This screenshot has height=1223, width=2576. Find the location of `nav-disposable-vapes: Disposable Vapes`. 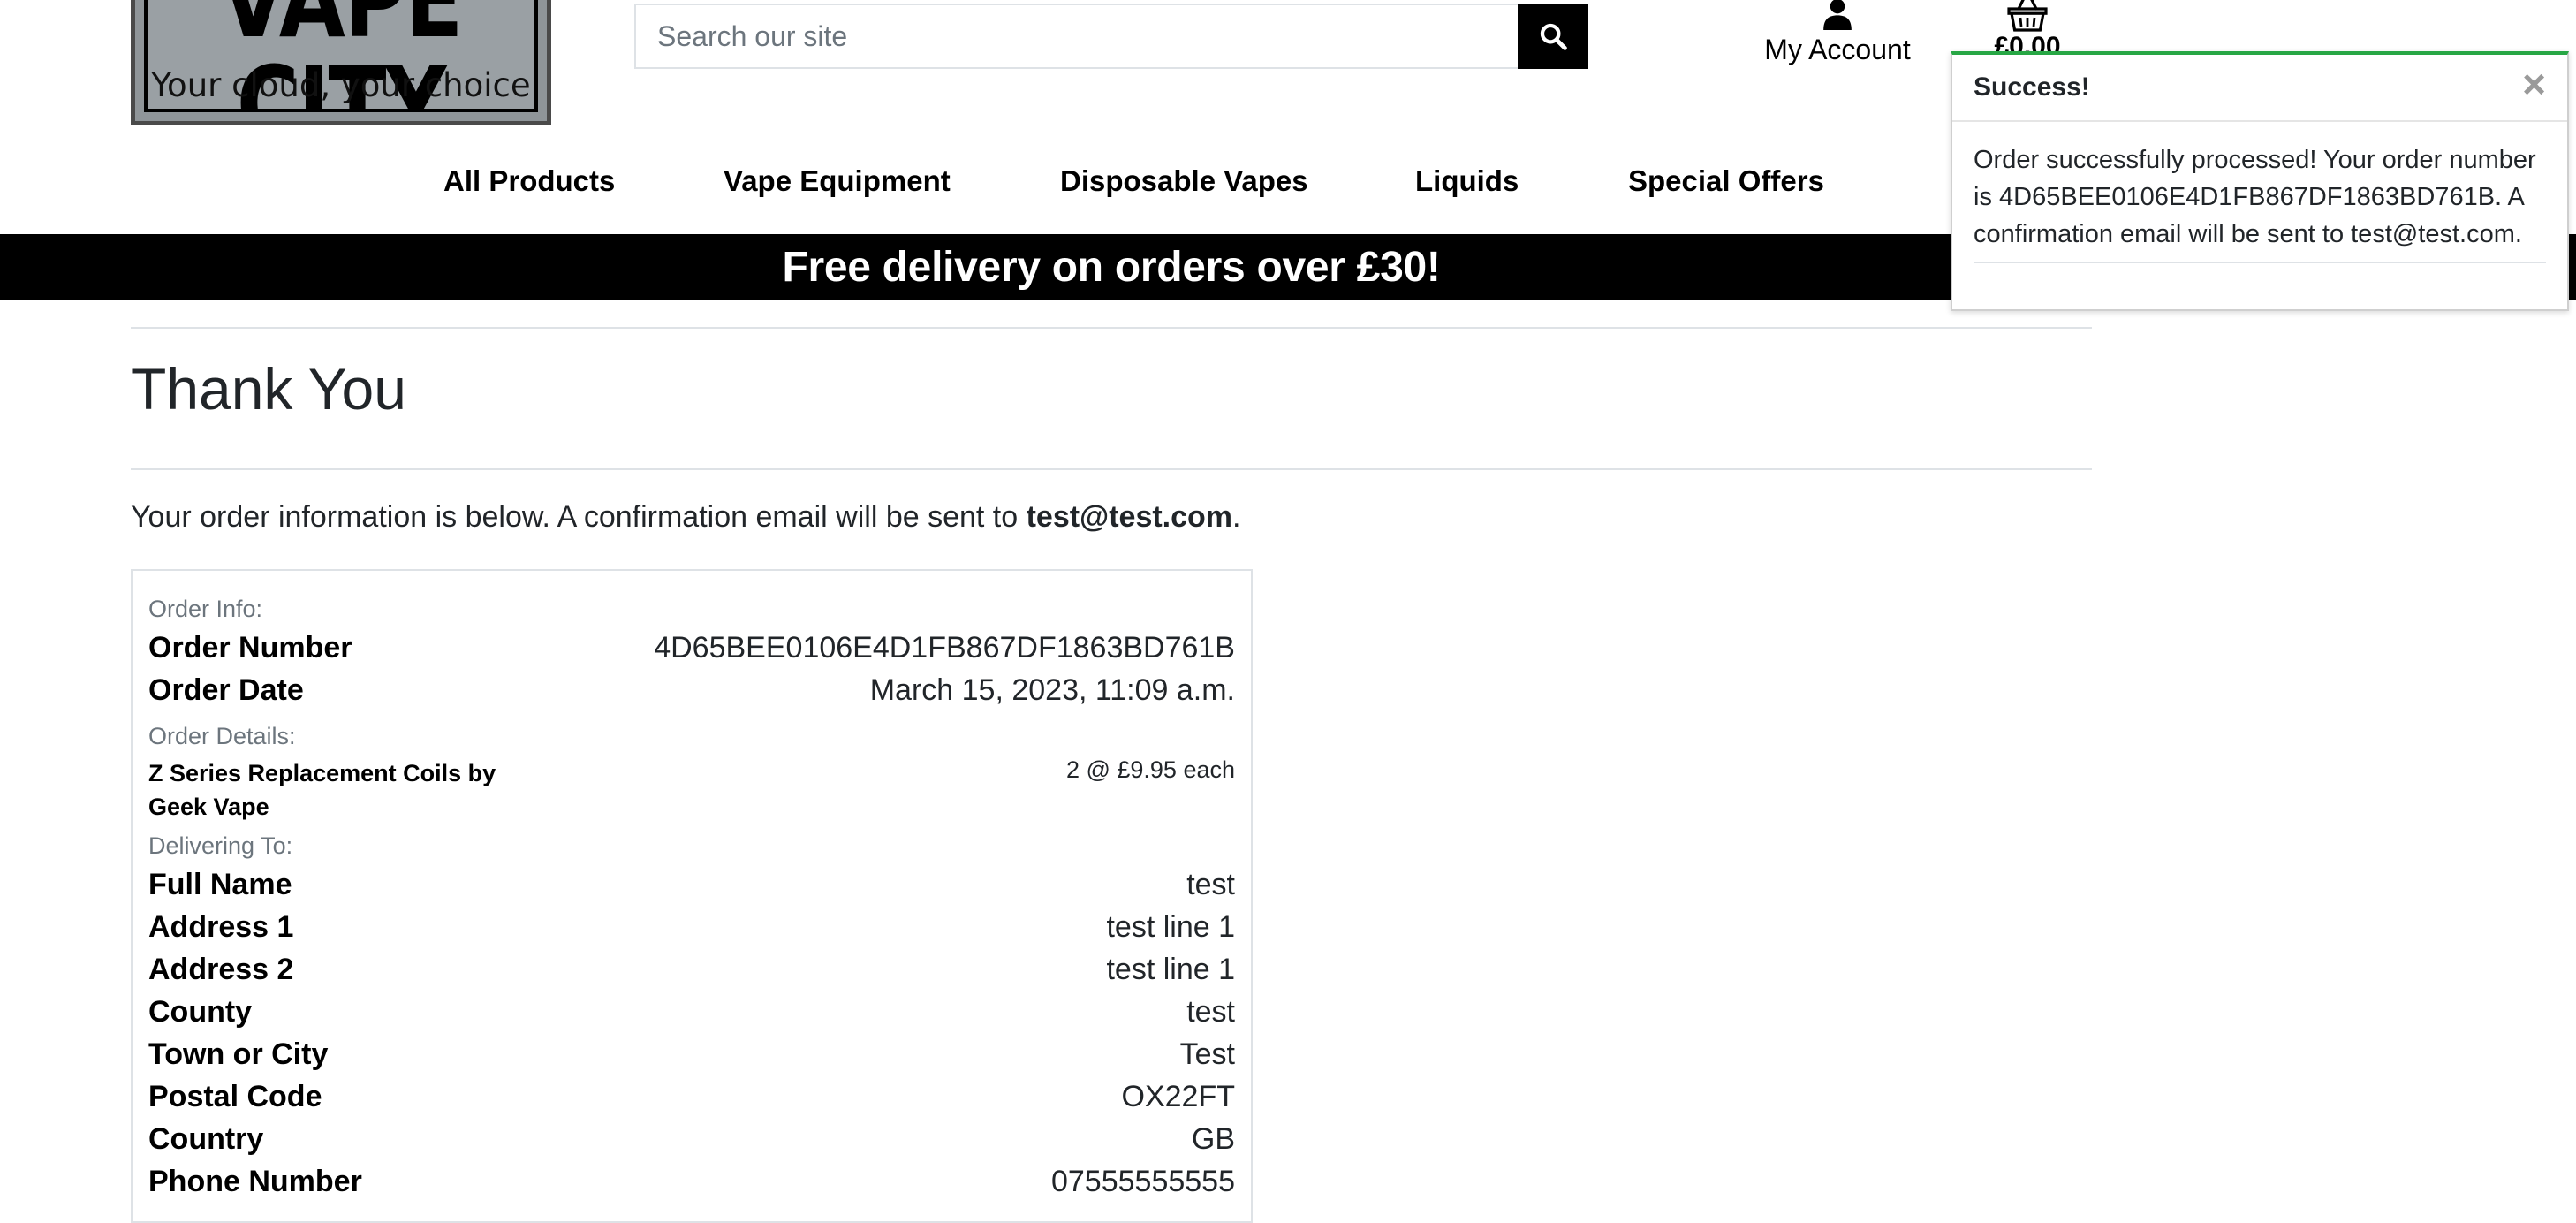

nav-disposable-vapes: Disposable Vapes is located at coordinates (1184, 181).